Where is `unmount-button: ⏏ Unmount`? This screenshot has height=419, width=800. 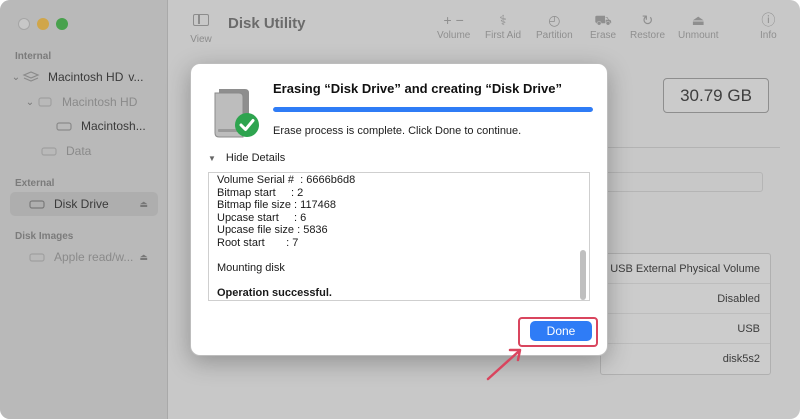 unmount-button: ⏏ Unmount is located at coordinates (698, 25).